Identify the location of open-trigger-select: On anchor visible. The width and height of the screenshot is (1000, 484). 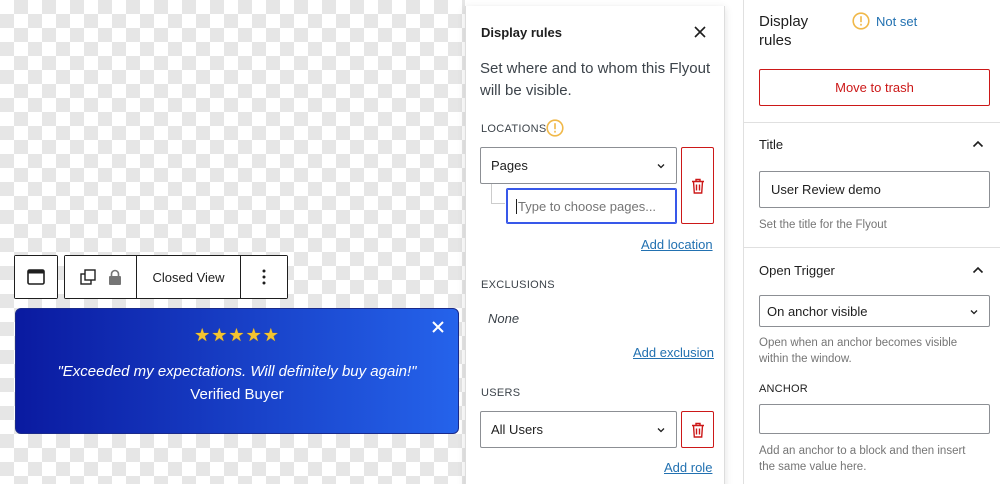
(874, 311).